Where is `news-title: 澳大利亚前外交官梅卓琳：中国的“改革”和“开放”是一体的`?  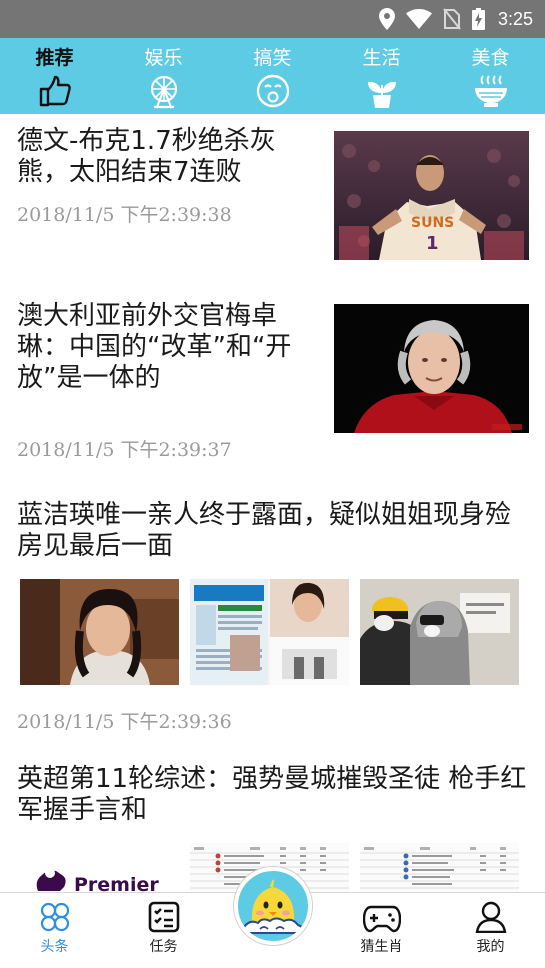
news-title: 澳大利亚前外交官梅卓琳：中国的“改革”和“开放”是一体的 is located at coordinates (154, 347).